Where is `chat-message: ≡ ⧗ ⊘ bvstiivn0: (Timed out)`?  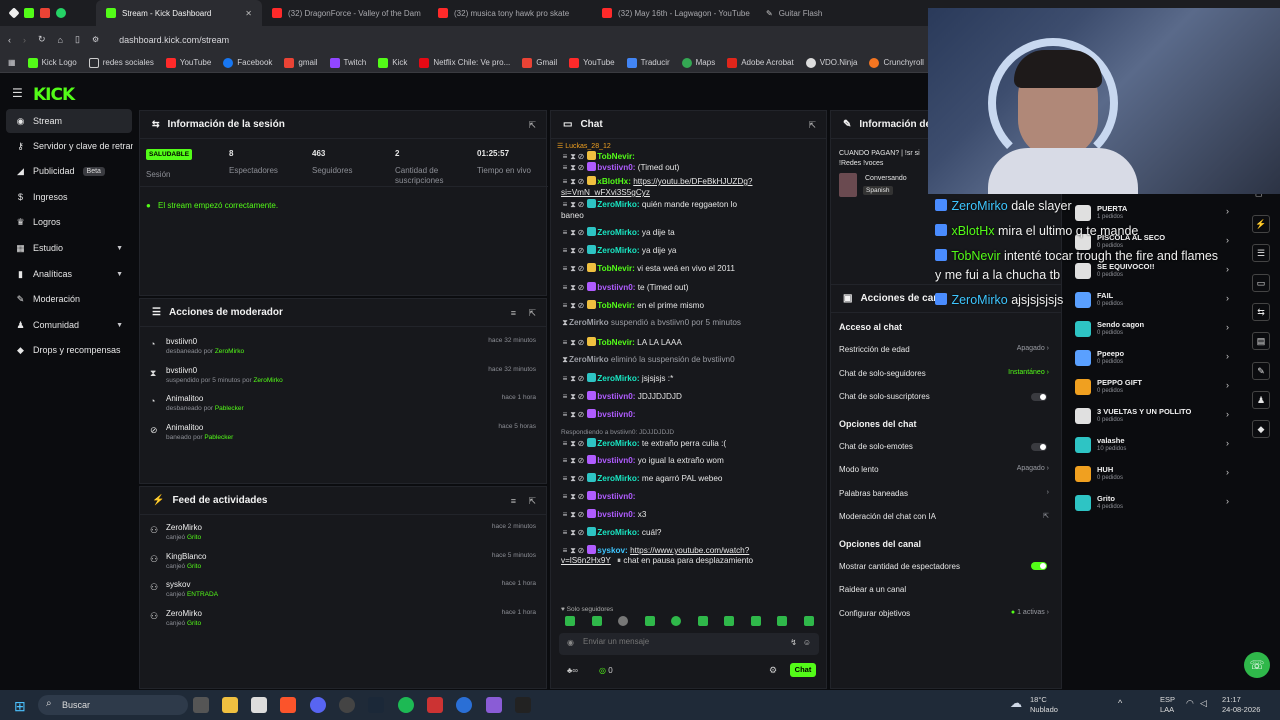
chat-message: ≡ ⧗ ⊘ bvstiivn0: (Timed out) is located at coordinates (692, 167).